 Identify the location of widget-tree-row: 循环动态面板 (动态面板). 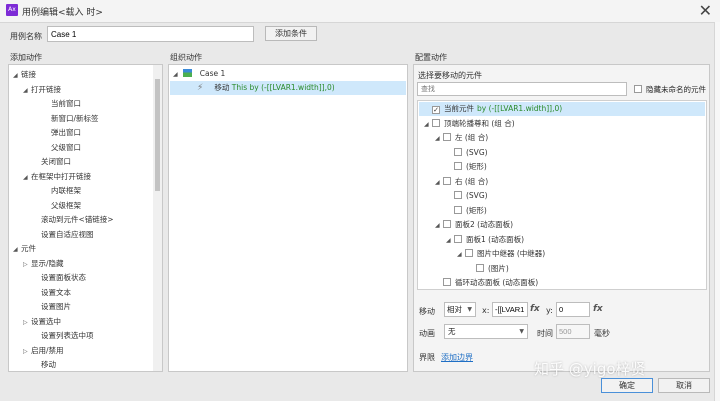
(562, 283).